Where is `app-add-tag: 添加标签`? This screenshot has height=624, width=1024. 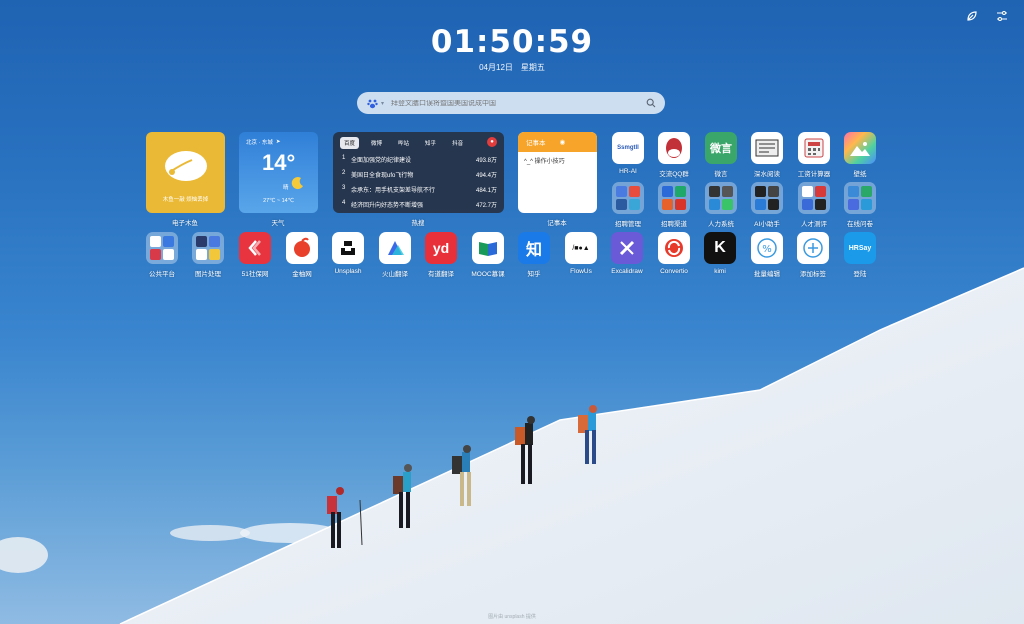
app-add-tag: 添加标签 is located at coordinates (813, 255).